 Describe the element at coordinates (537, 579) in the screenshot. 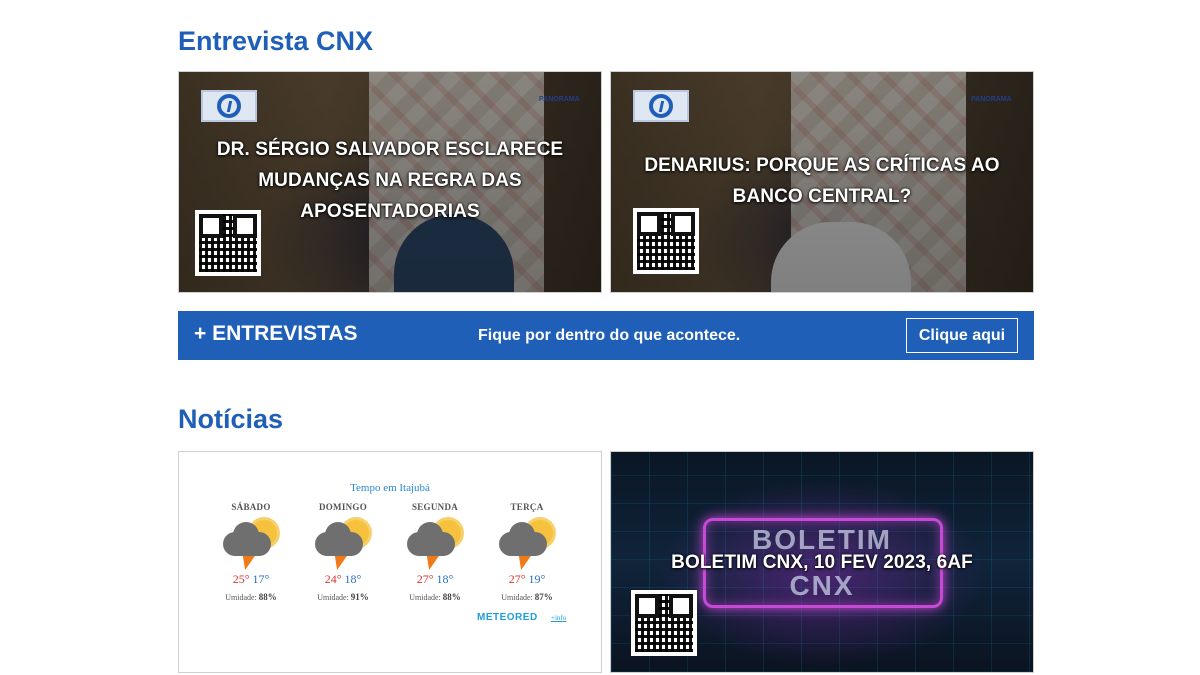

I see `temp-min: 19°` at that location.